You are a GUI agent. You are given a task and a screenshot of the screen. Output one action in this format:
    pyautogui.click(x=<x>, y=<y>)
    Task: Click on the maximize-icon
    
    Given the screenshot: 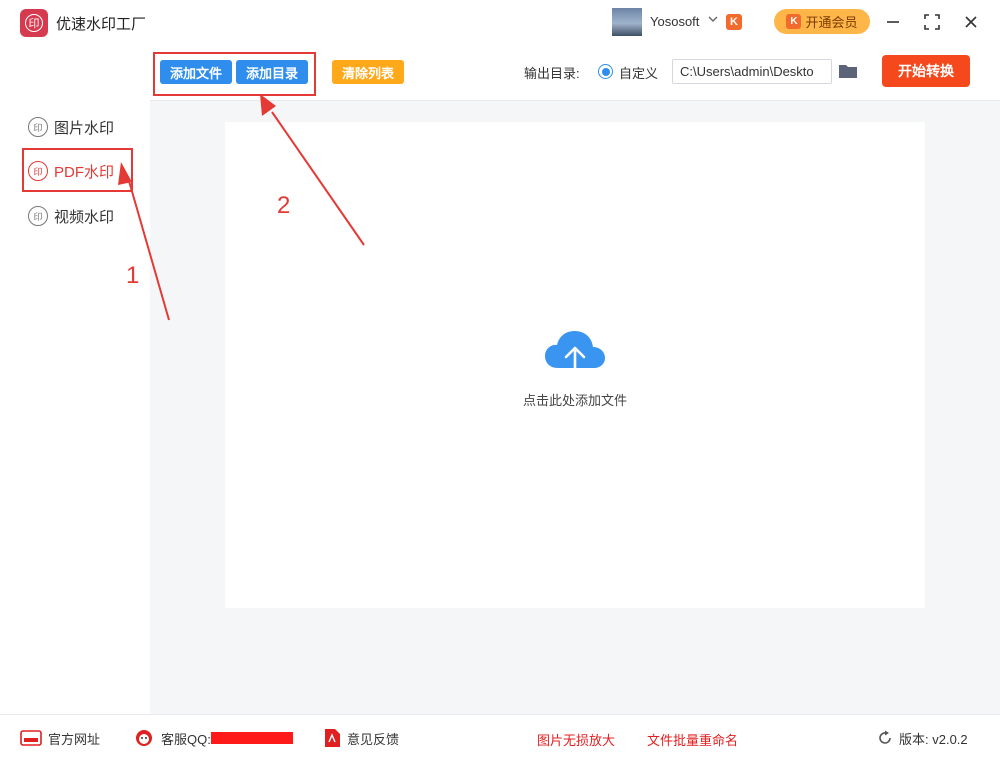 What is the action you would take?
    pyautogui.click(x=932, y=22)
    